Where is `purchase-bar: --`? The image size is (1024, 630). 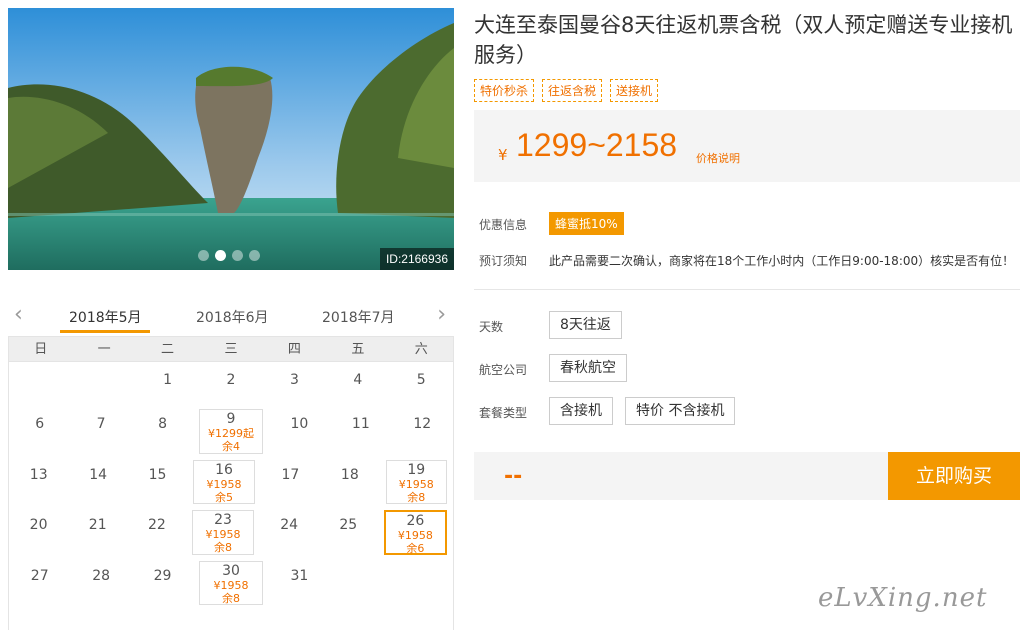
purchase-bar: -- is located at coordinates (681, 476).